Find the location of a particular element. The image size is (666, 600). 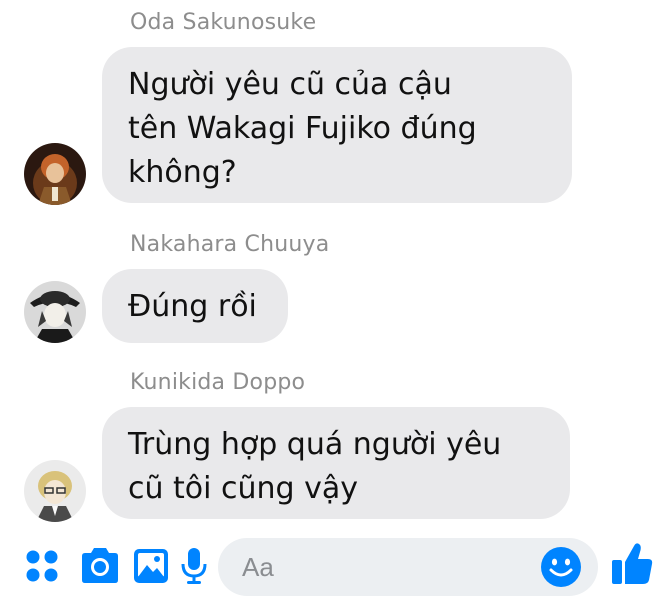

message-input: Aa is located at coordinates (408, 567).